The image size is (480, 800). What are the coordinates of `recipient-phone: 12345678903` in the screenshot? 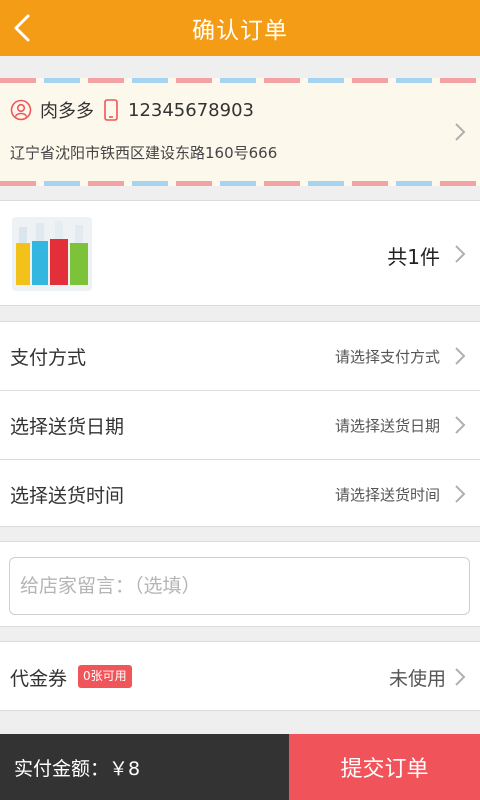 It's located at (191, 110).